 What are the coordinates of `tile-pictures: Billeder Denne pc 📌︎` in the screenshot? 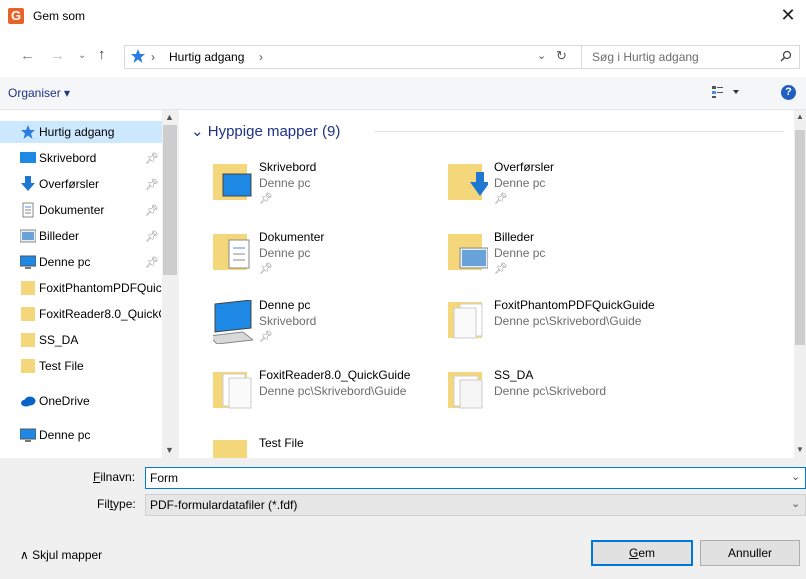 It's located at (568, 259).